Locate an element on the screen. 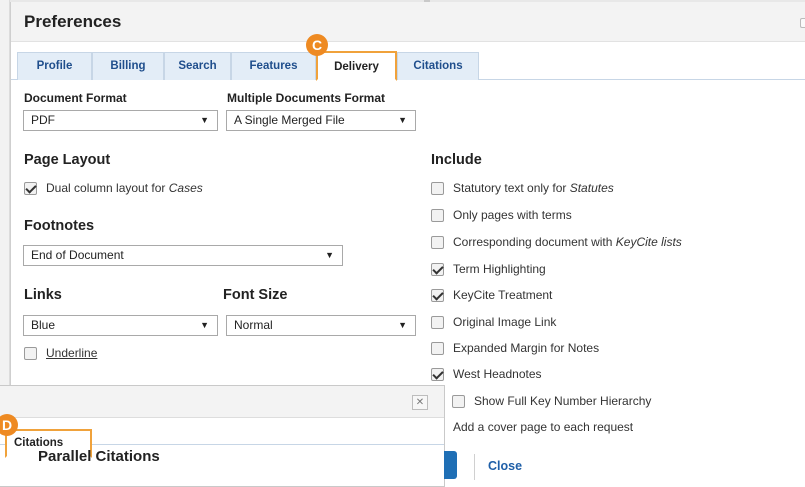  west-headnotes-label: West Headnotes is located at coordinates (497, 374).